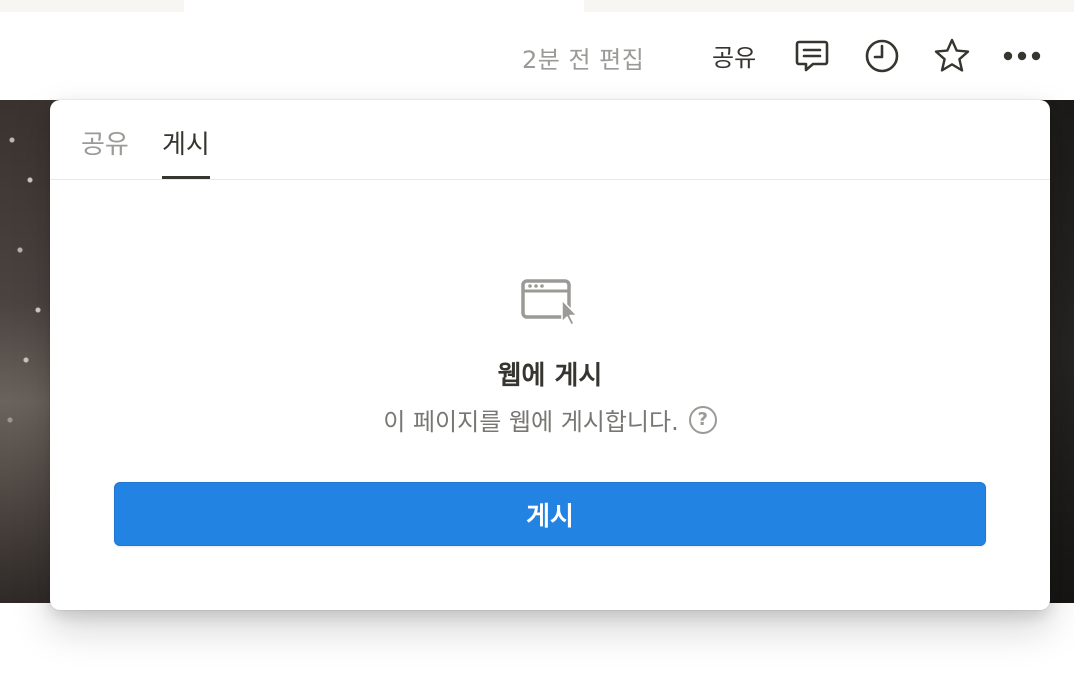  What do you see at coordinates (1022, 56) in the screenshot?
I see `more-icon` at bounding box center [1022, 56].